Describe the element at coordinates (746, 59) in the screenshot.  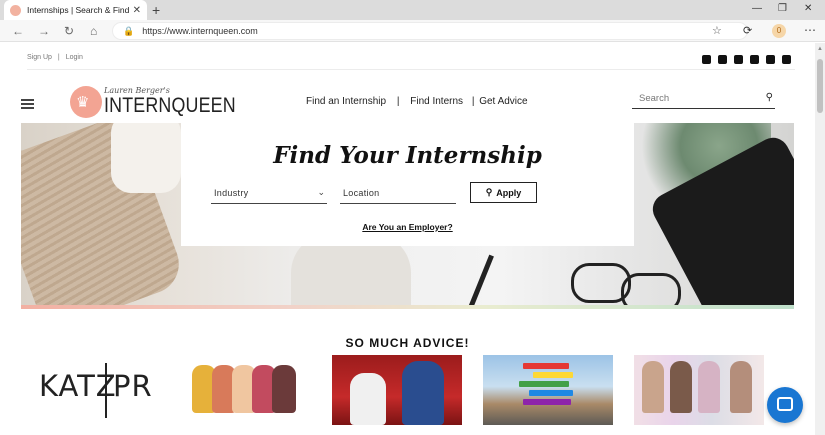
I see `social-links` at that location.